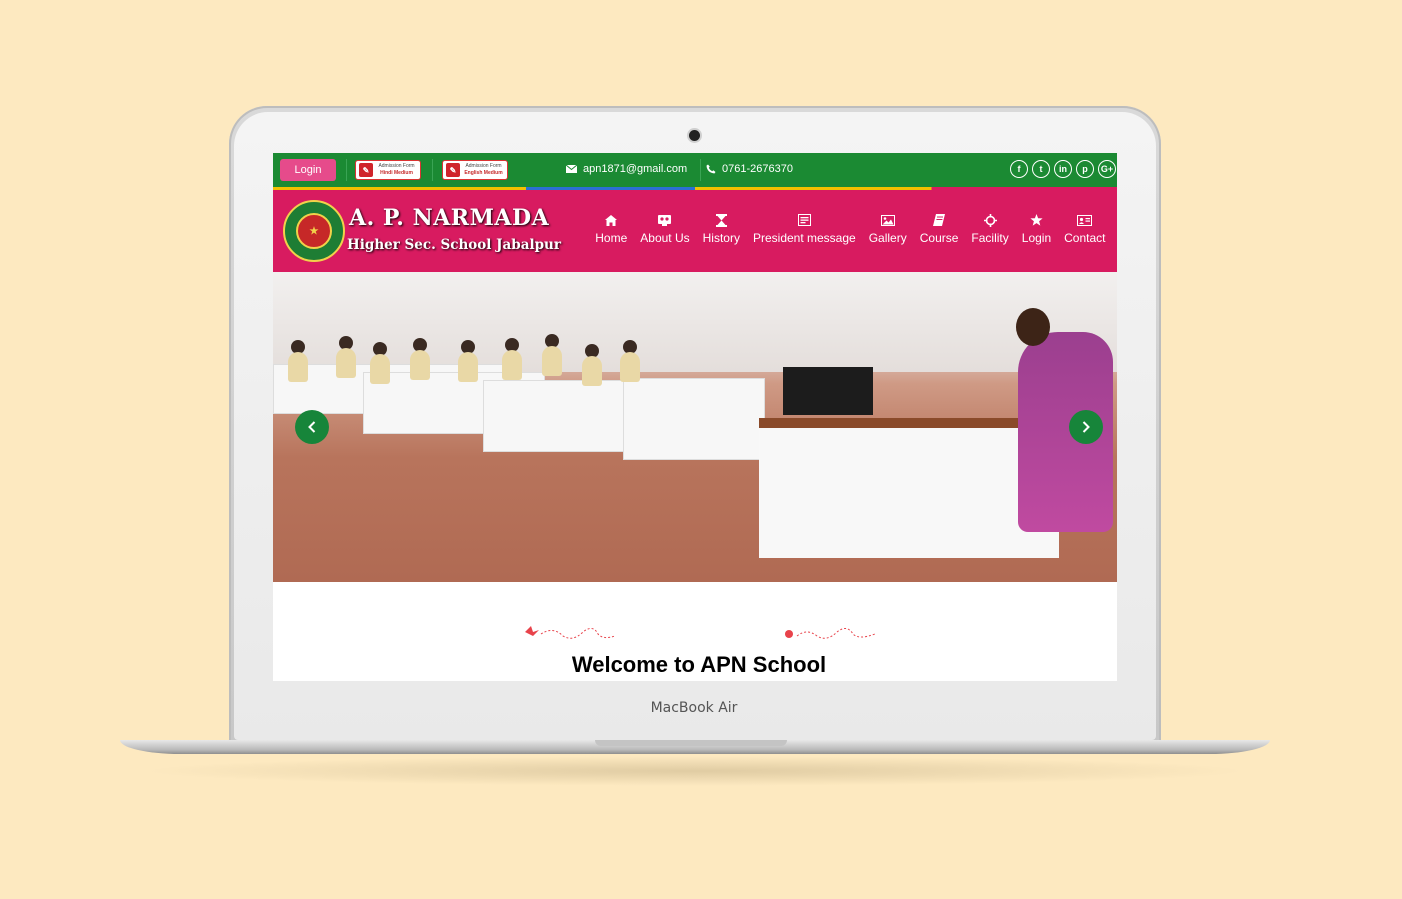  Describe the element at coordinates (721, 238) in the screenshot. I see `nav-label: History` at that location.